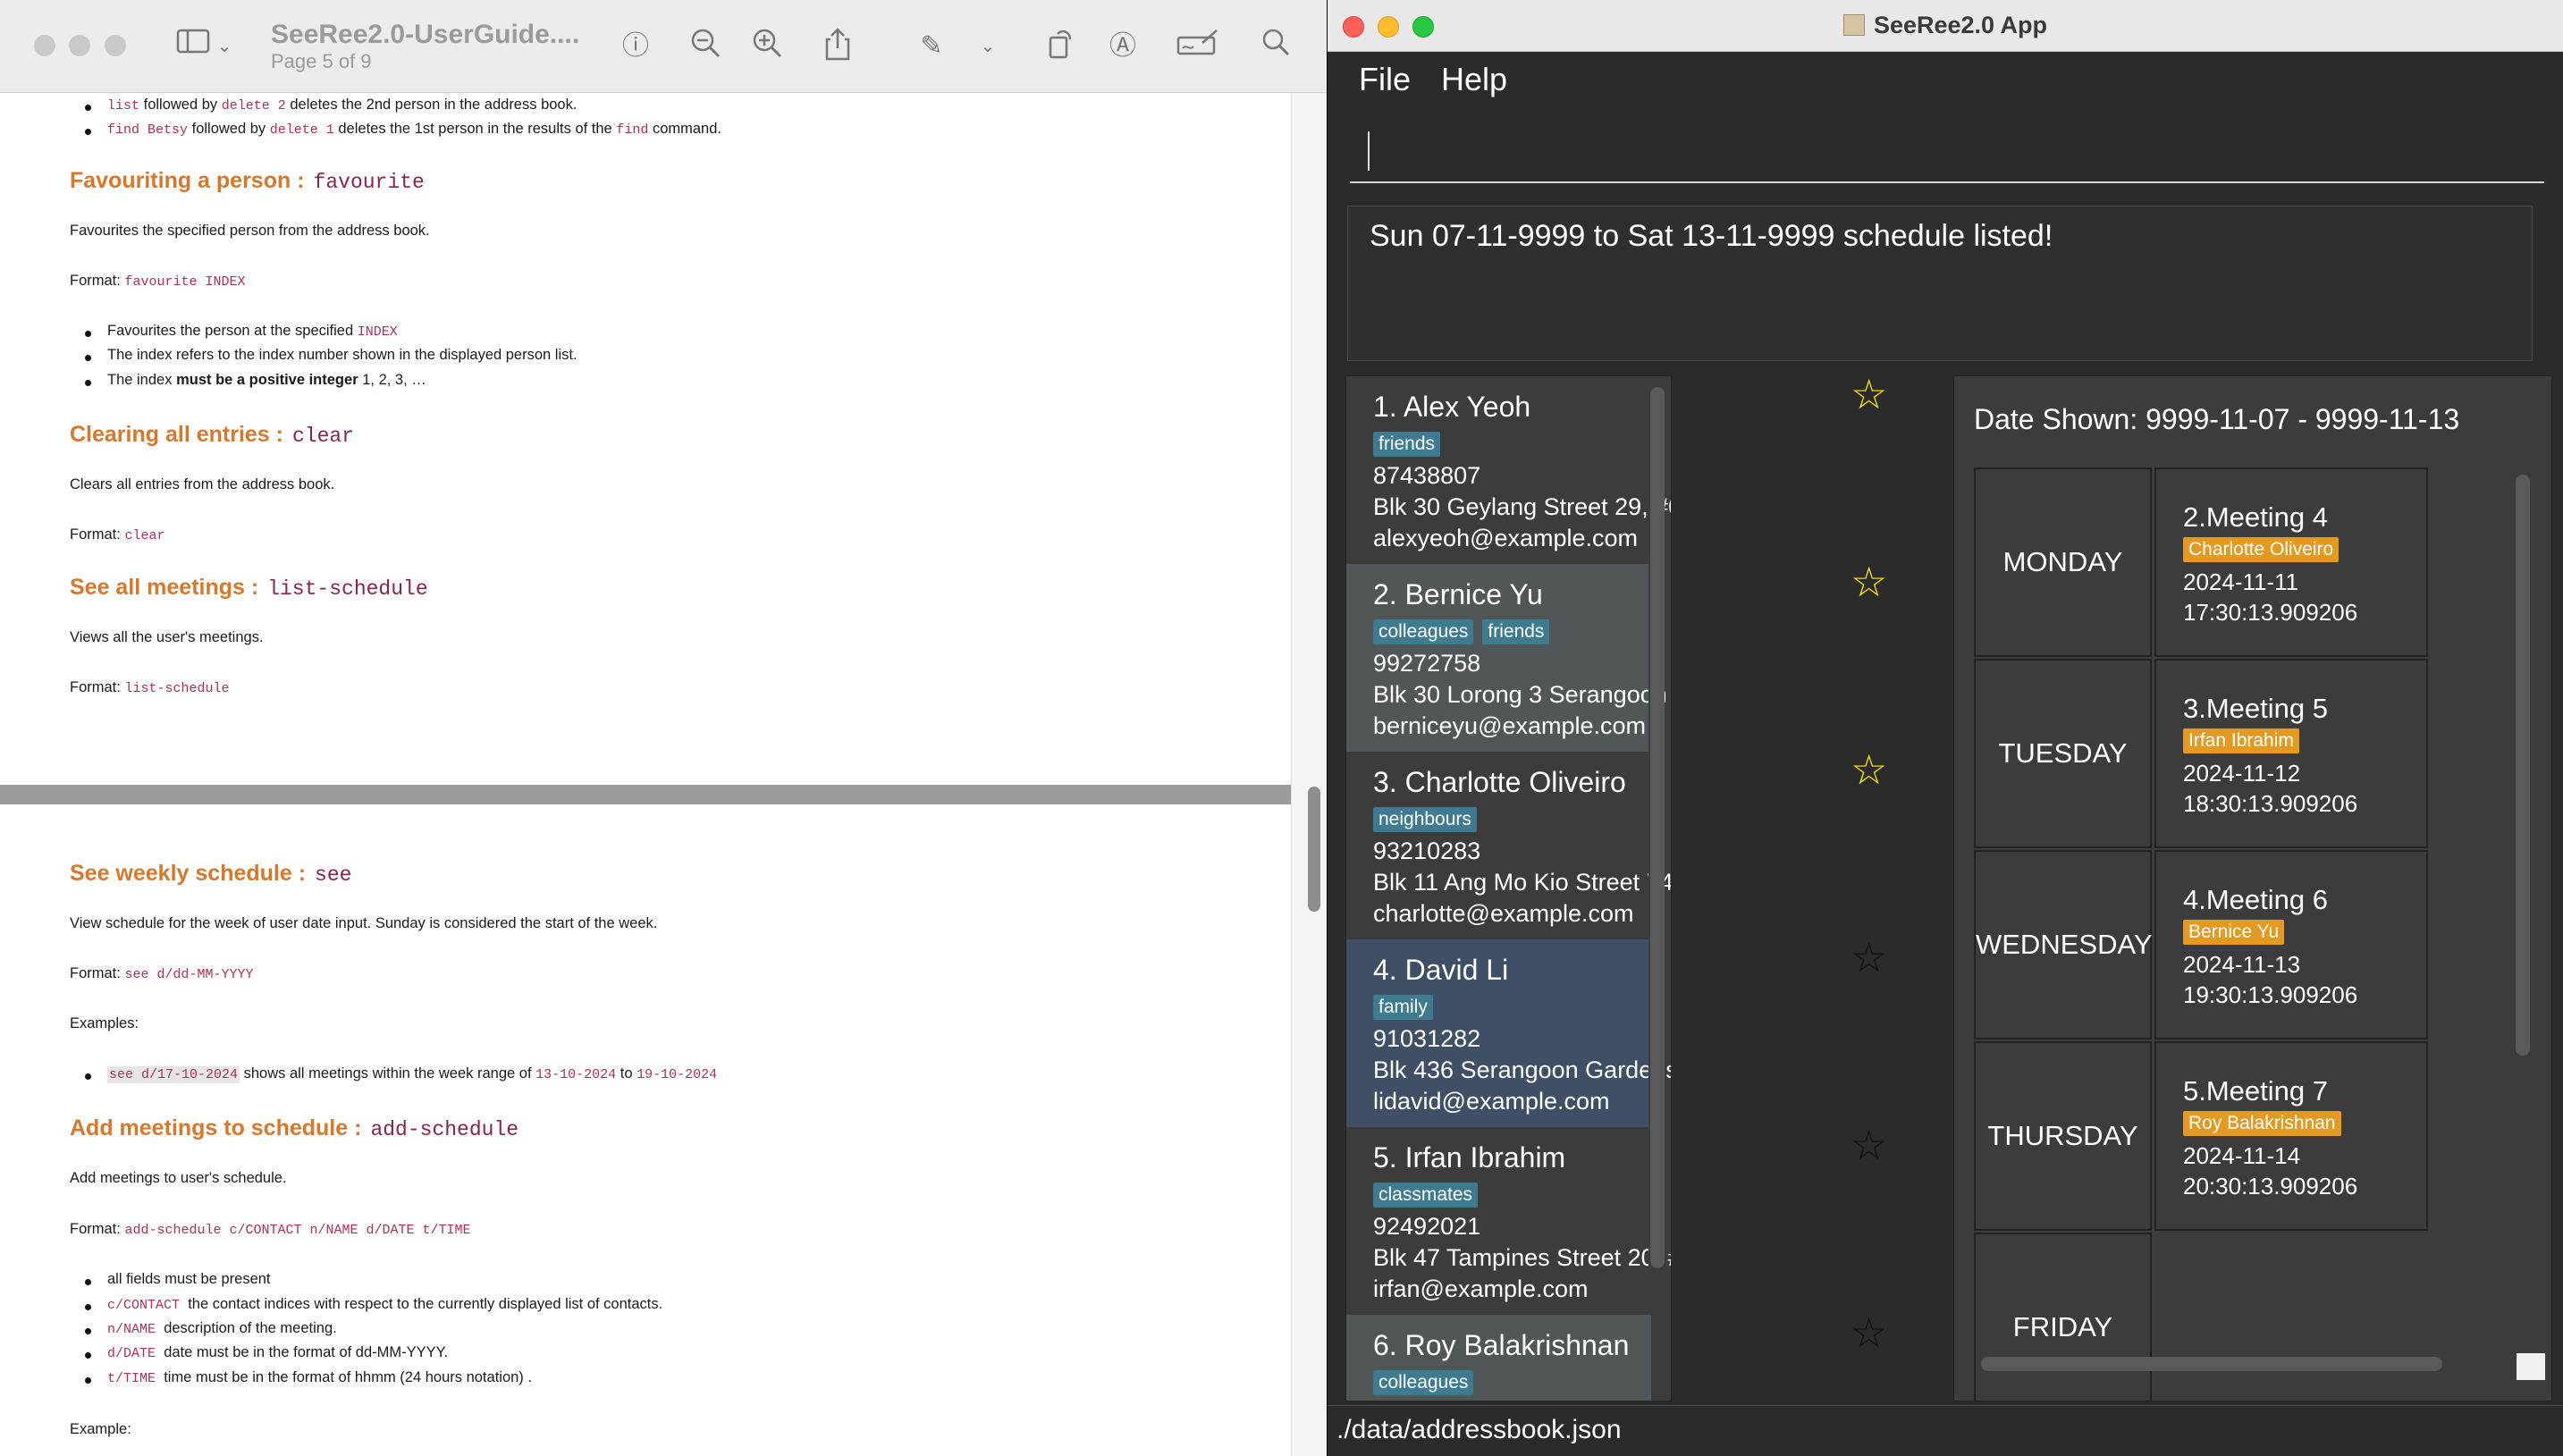  Describe the element at coordinates (1427, 850) in the screenshot. I see `person-phone: 93210283` at that location.